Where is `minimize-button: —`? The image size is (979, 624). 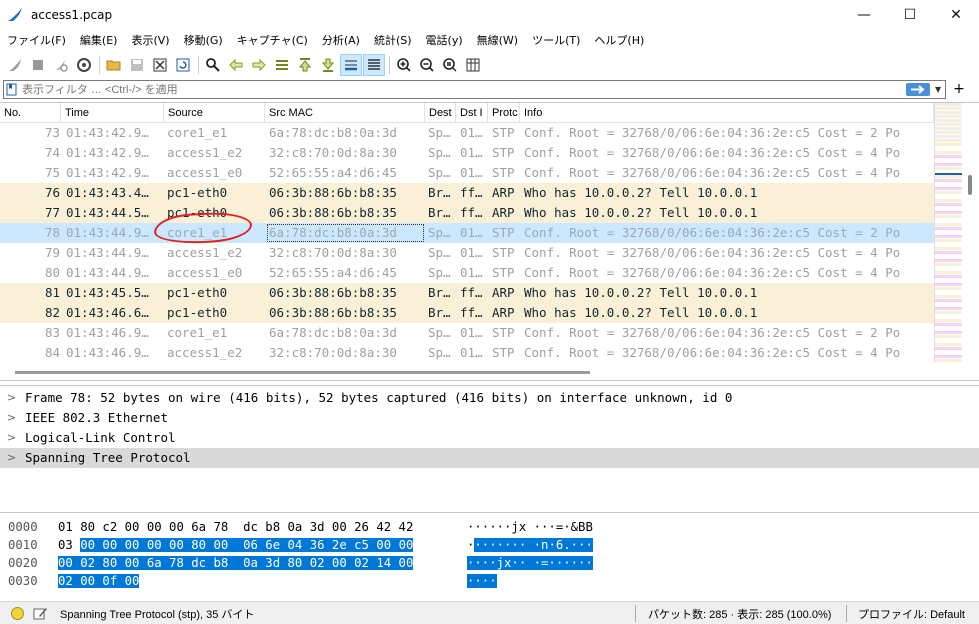
minimize-button: — is located at coordinates (864, 15).